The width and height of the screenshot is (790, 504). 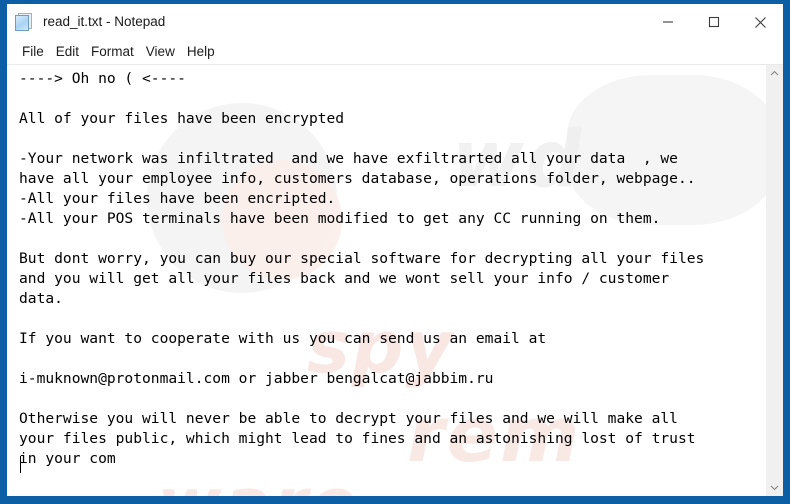 I want to click on menu-item-file: File, so click(x=33, y=52).